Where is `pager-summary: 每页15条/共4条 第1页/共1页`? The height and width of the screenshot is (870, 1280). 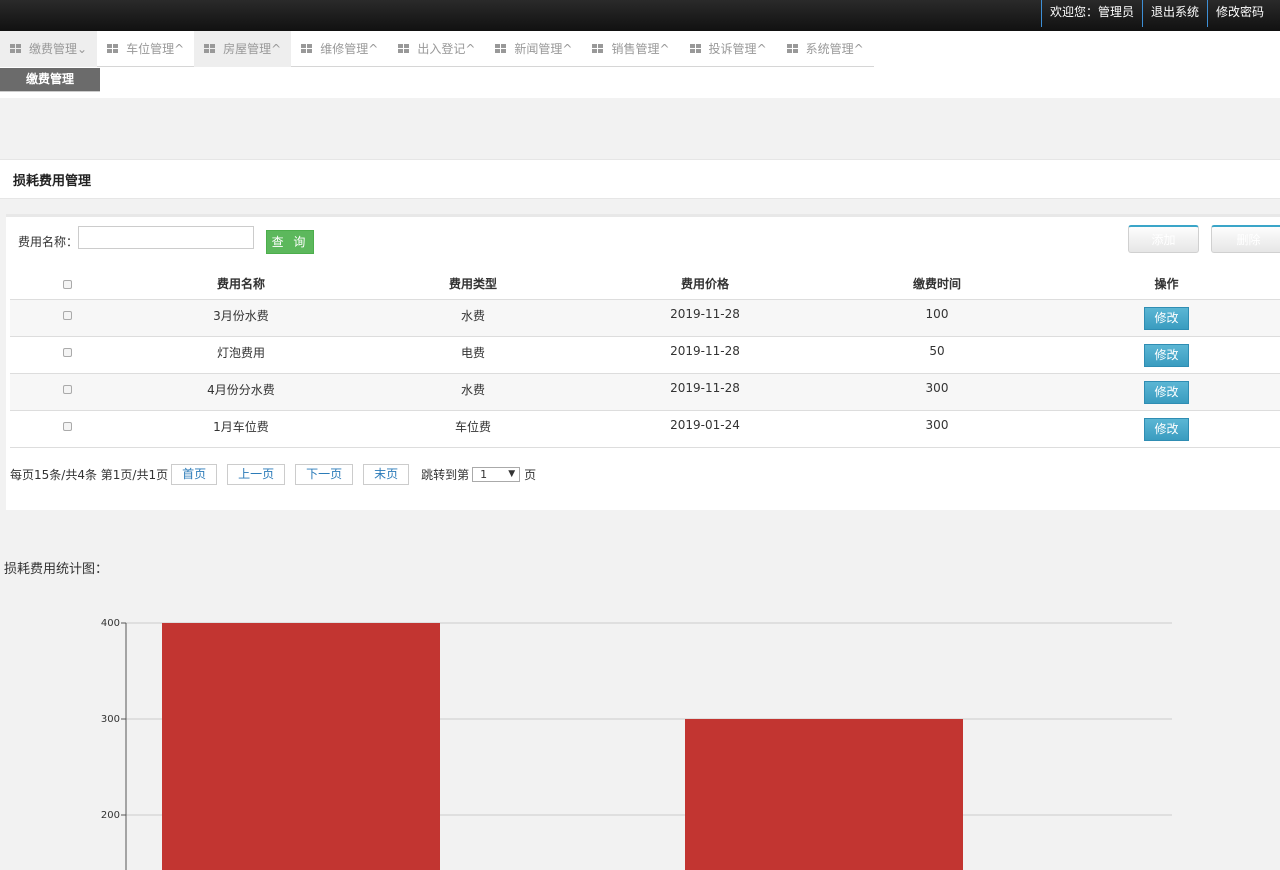
pager-summary: 每页15条/共4条 第1页/共1页 is located at coordinates (89, 475).